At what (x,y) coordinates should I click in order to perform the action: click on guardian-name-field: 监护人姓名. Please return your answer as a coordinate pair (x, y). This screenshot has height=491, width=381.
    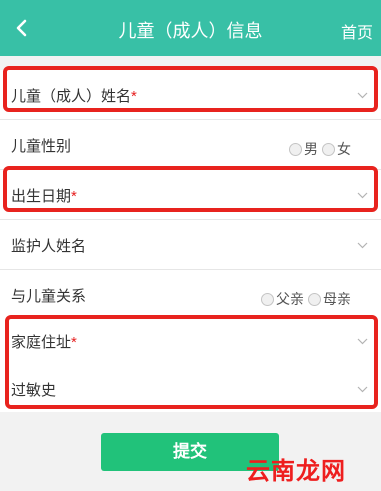
    Looking at the image, I should click on (190, 245).